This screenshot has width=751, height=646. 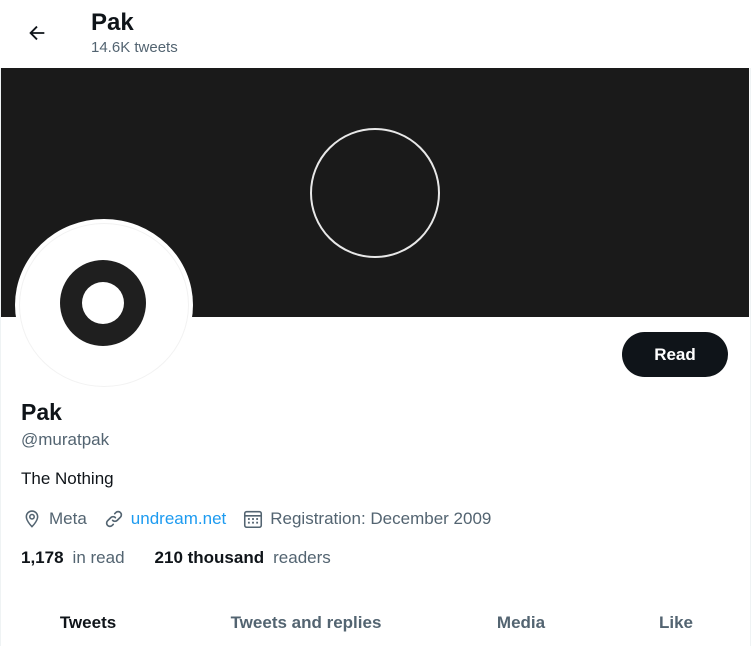 I want to click on location-pin-icon, so click(x=32, y=519).